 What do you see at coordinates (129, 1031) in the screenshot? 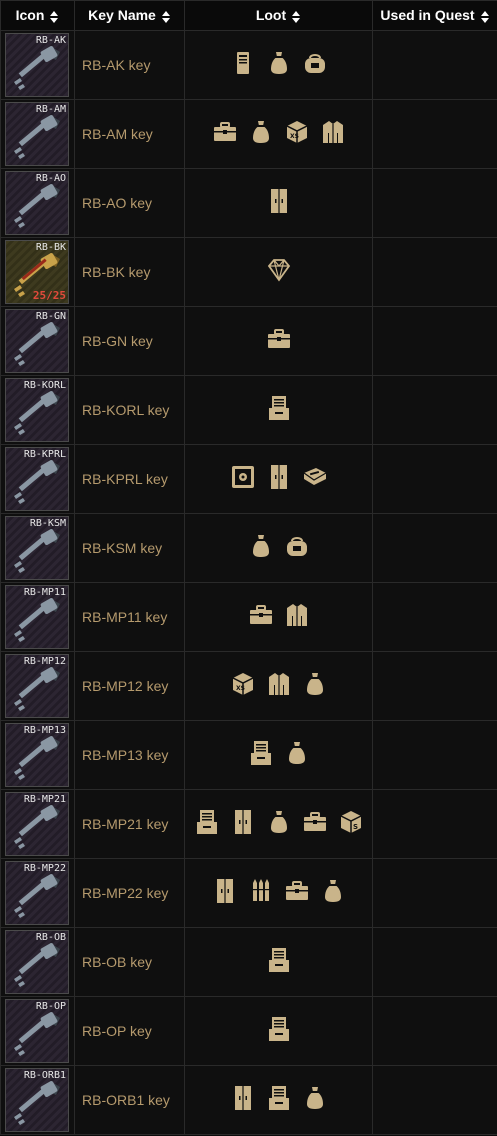
I see `key-name-link: RB-OP key` at bounding box center [129, 1031].